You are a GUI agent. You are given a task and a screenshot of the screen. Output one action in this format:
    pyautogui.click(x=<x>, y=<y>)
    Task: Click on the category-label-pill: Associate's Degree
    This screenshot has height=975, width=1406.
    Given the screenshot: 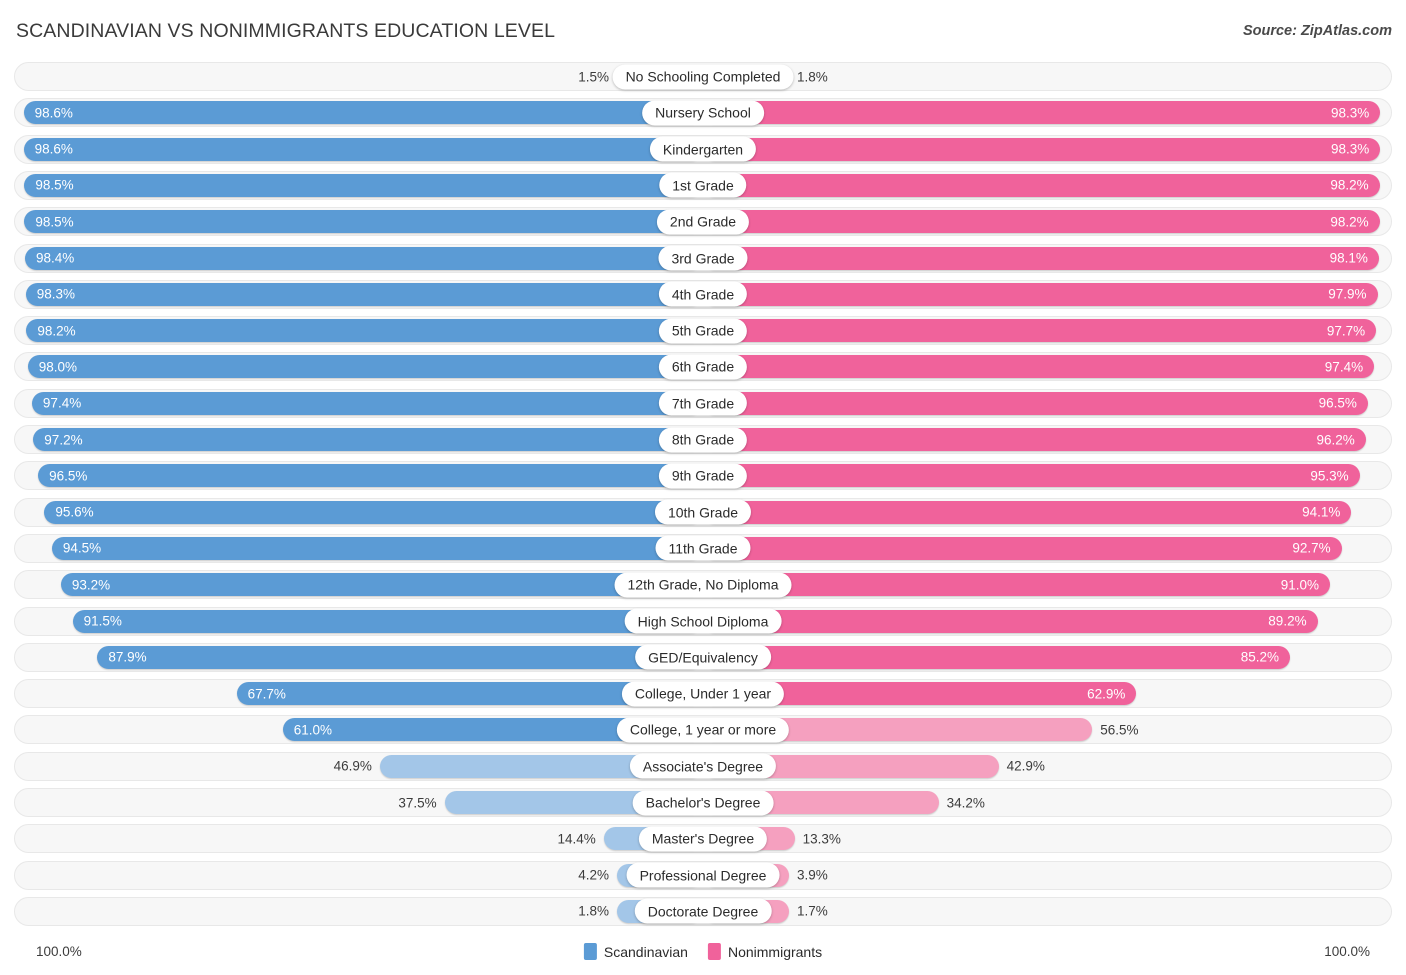 What is the action you would take?
    pyautogui.click(x=703, y=766)
    